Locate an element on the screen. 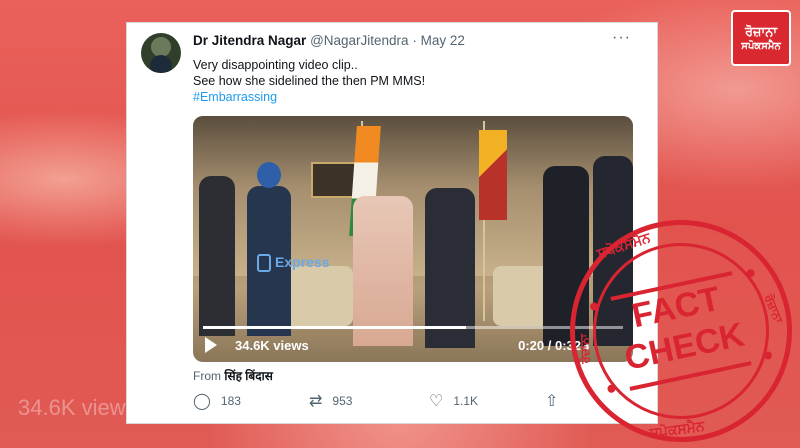 This screenshot has height=448, width=800. video-progress-fill is located at coordinates (334, 327).